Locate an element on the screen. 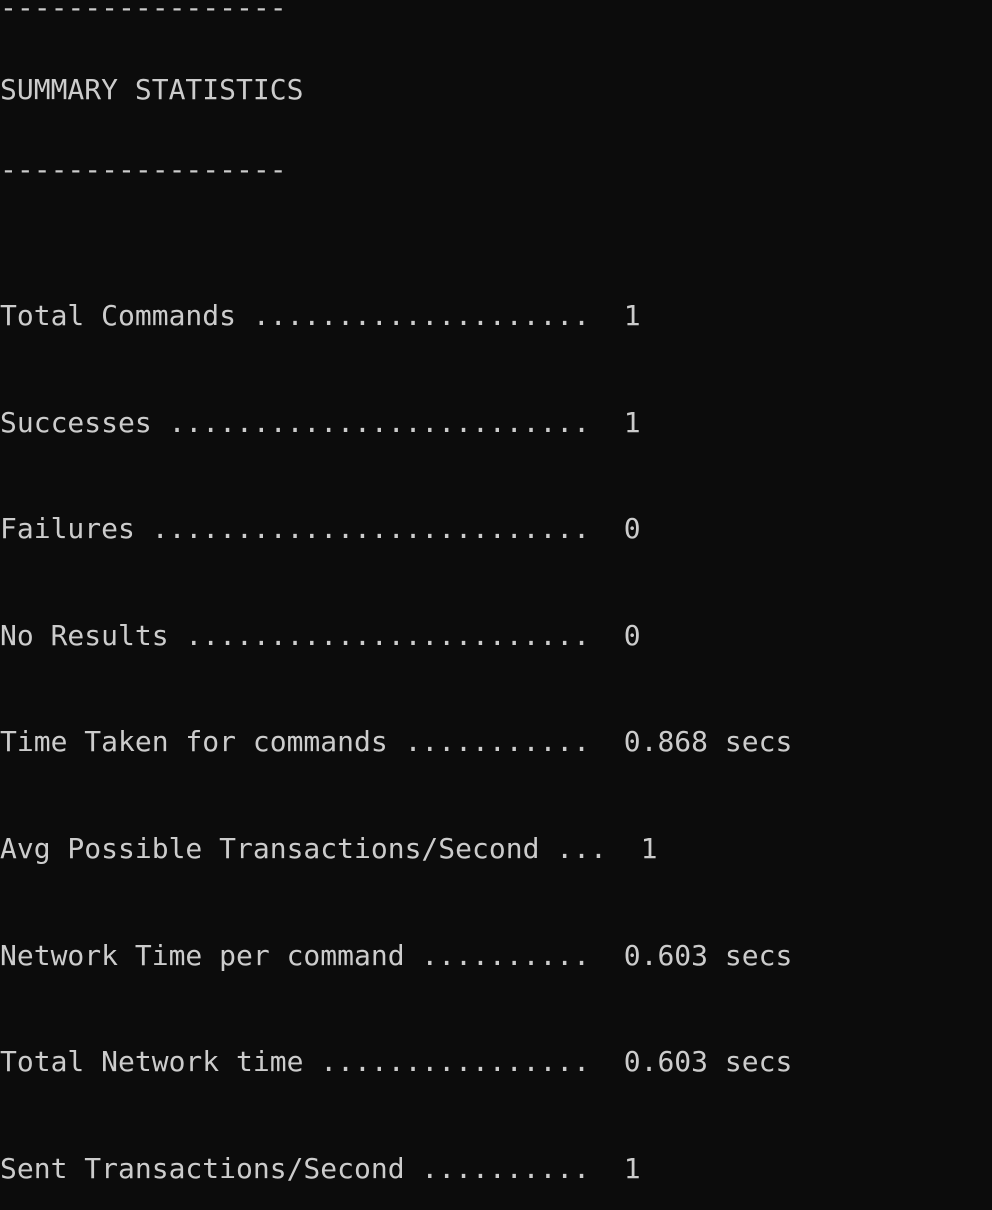 The height and width of the screenshot is (1210, 992). stat-total-commands: Total Commands .................... 1 is located at coordinates (320, 315).